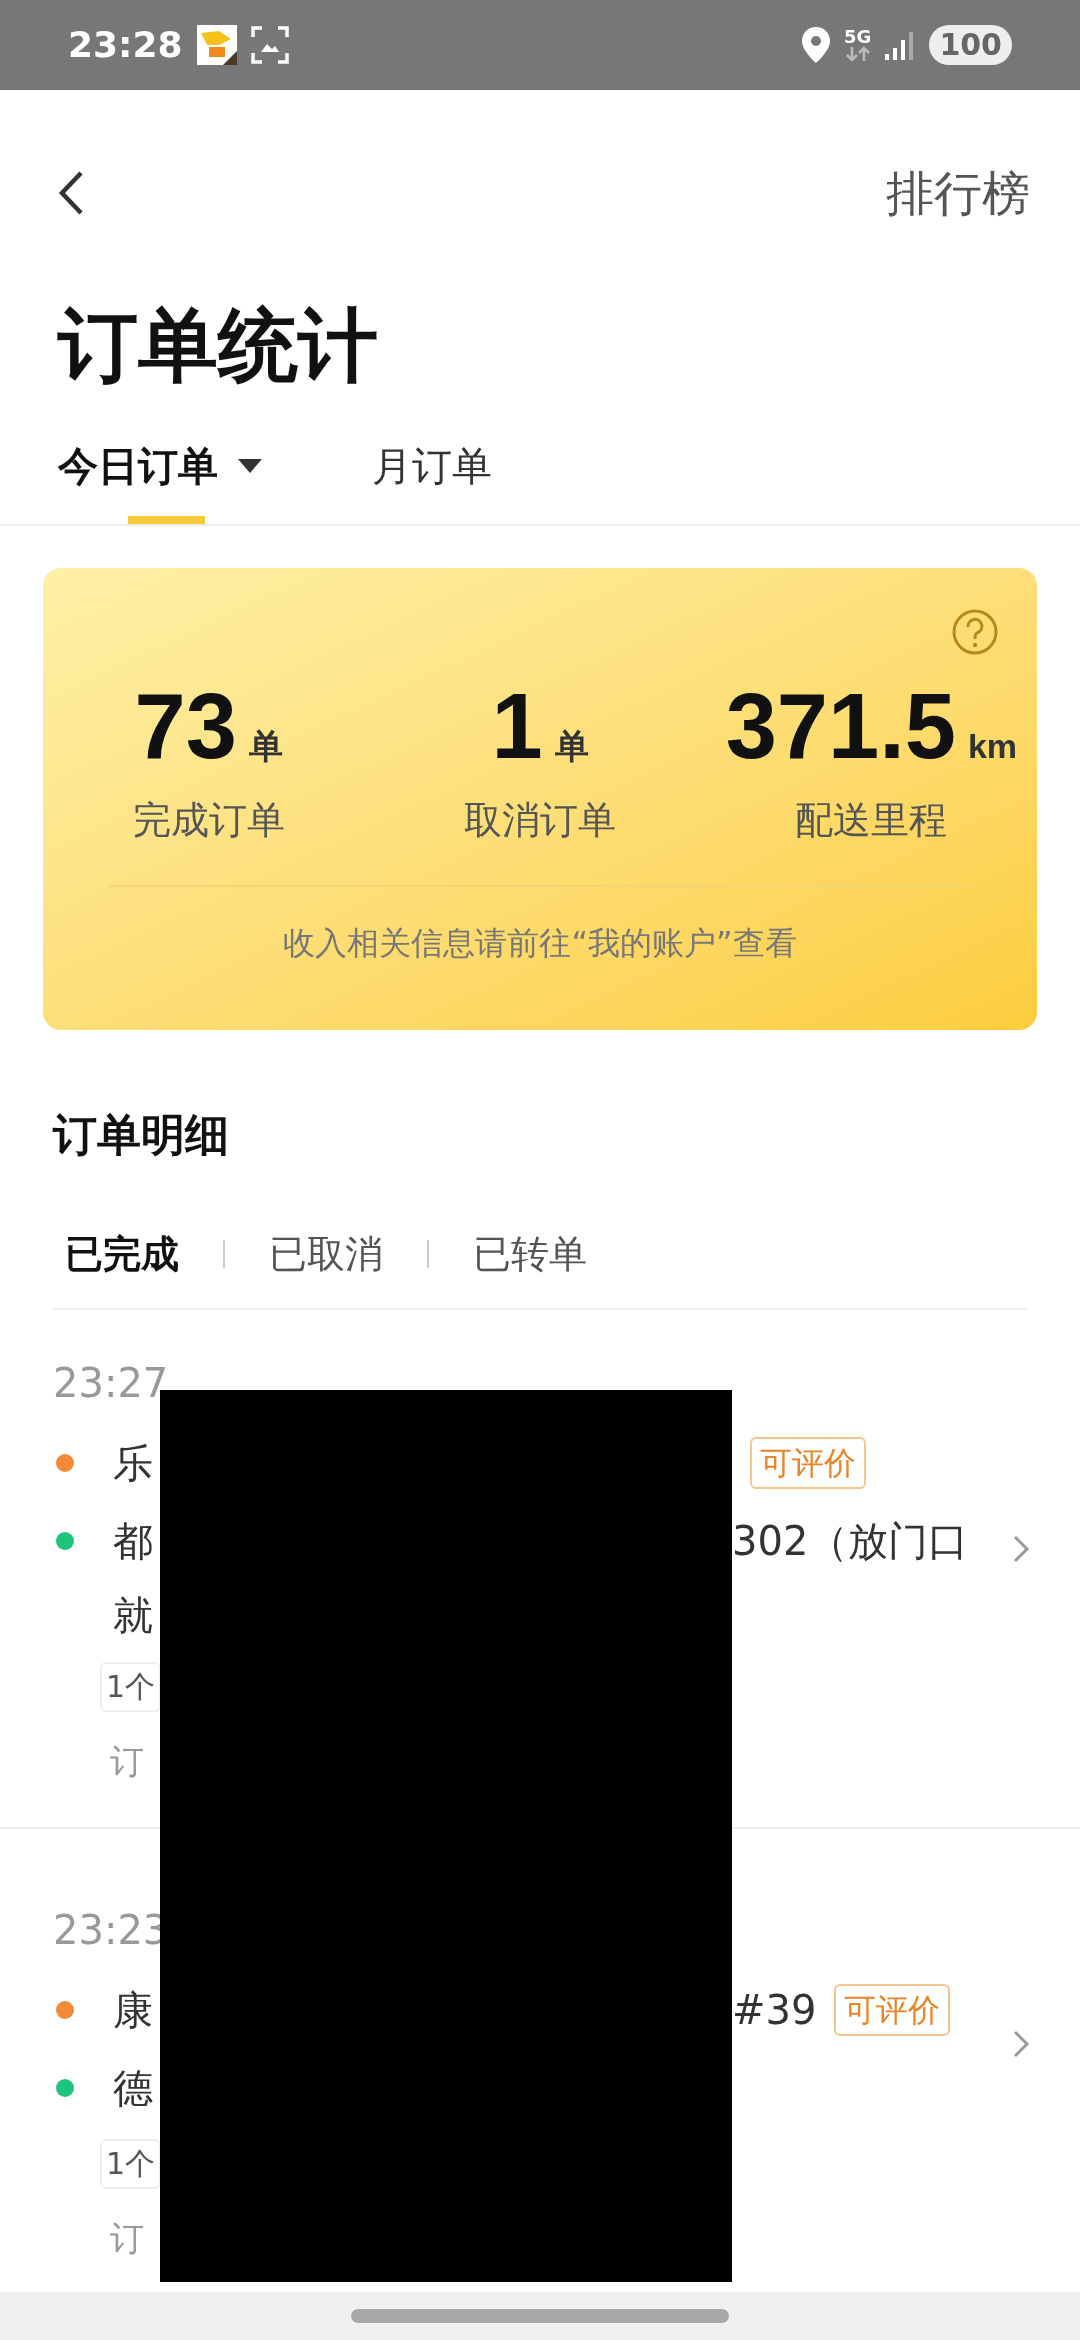  I want to click on filter-tab: 已转单, so click(530, 1254).